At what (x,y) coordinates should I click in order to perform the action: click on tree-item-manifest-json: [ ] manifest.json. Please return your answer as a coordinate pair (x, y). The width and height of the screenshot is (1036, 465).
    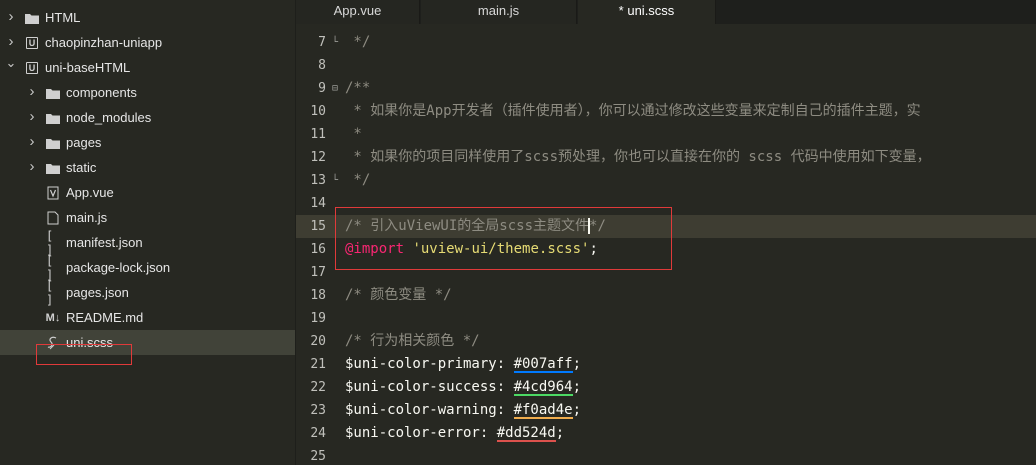
    Looking at the image, I should click on (147, 243).